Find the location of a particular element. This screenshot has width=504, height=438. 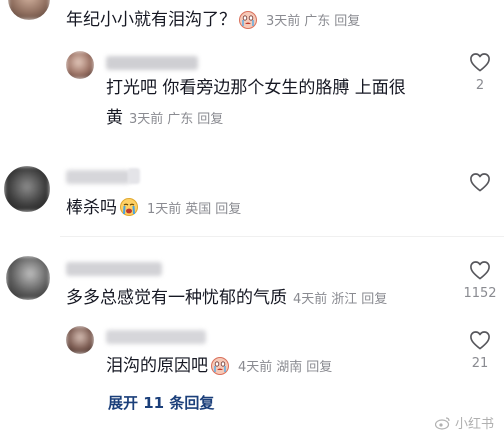

like-count: 21 is located at coordinates (480, 363).